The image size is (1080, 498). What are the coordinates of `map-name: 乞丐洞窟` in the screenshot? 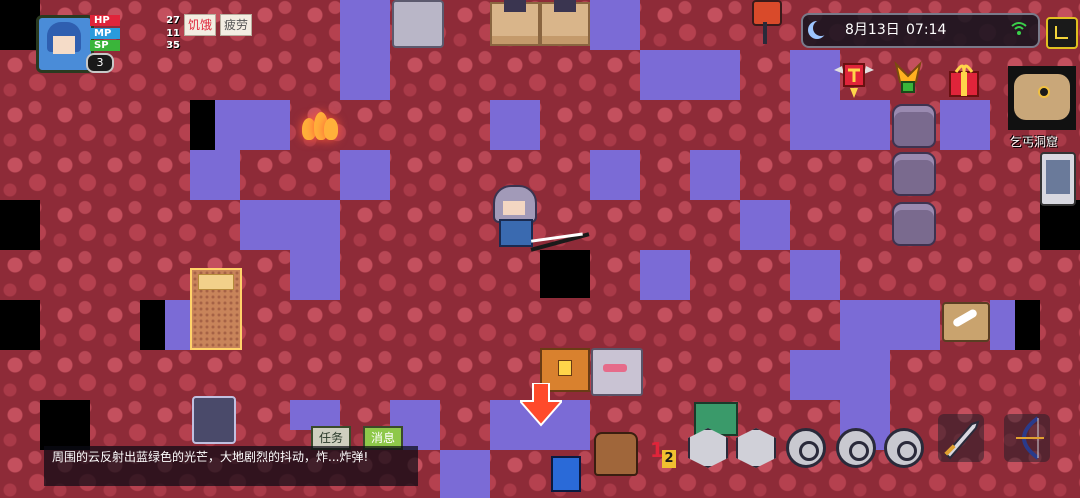 It's located at (1034, 142).